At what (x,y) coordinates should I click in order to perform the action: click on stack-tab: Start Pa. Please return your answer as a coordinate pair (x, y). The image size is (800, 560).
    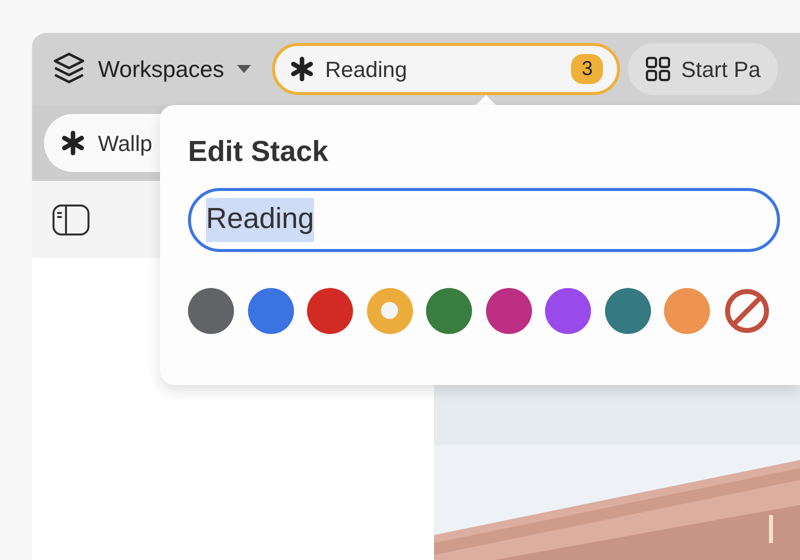
    Looking at the image, I should click on (703, 69).